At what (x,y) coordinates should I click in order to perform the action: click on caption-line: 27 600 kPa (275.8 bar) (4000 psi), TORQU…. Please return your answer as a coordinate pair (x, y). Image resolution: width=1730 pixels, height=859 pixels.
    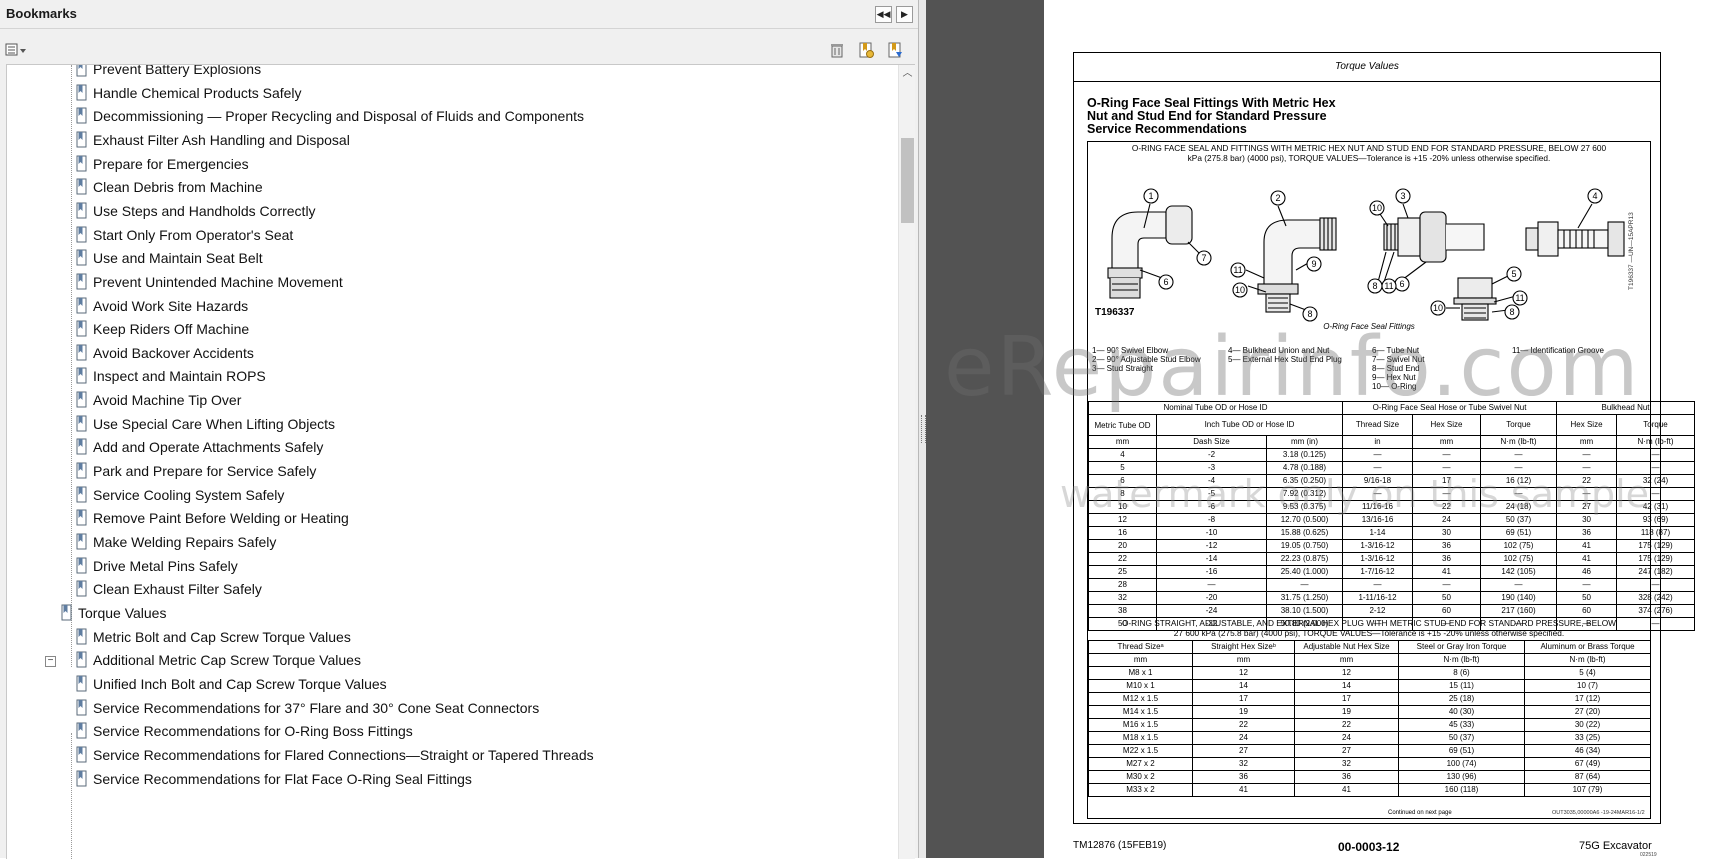
    Looking at the image, I should click on (1369, 633).